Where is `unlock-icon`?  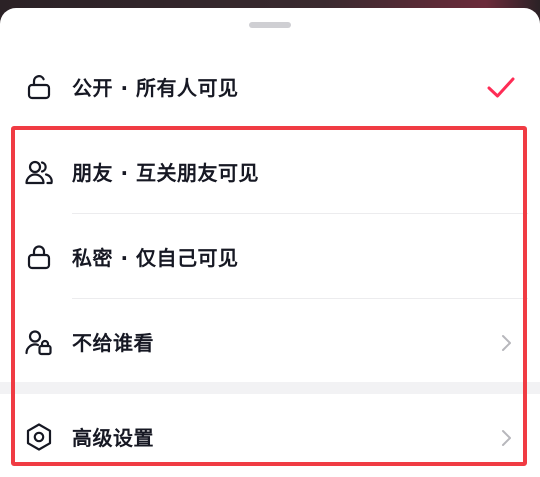 unlock-icon is located at coordinates (39, 87).